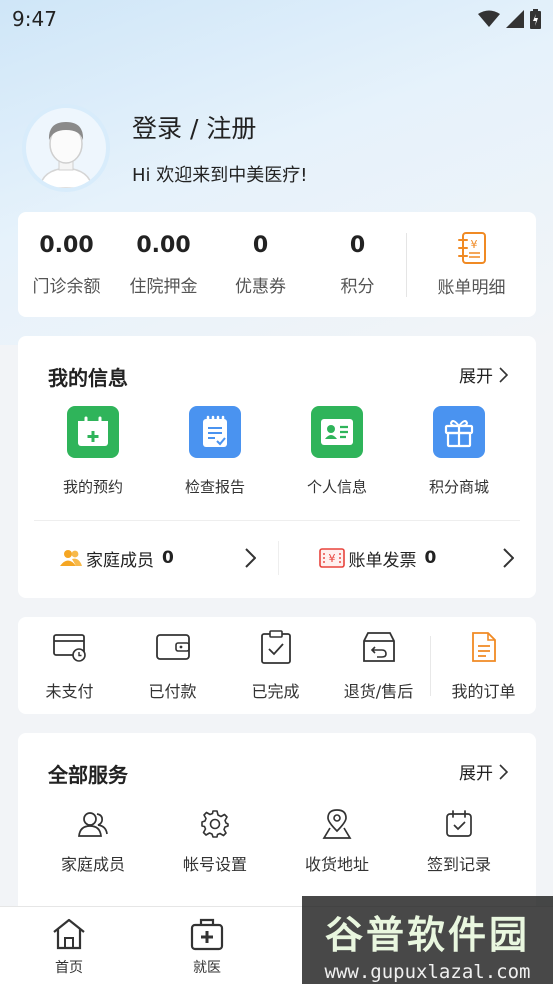  What do you see at coordinates (120, 560) in the screenshot?
I see `family-members-label: 家庭成员` at bounding box center [120, 560].